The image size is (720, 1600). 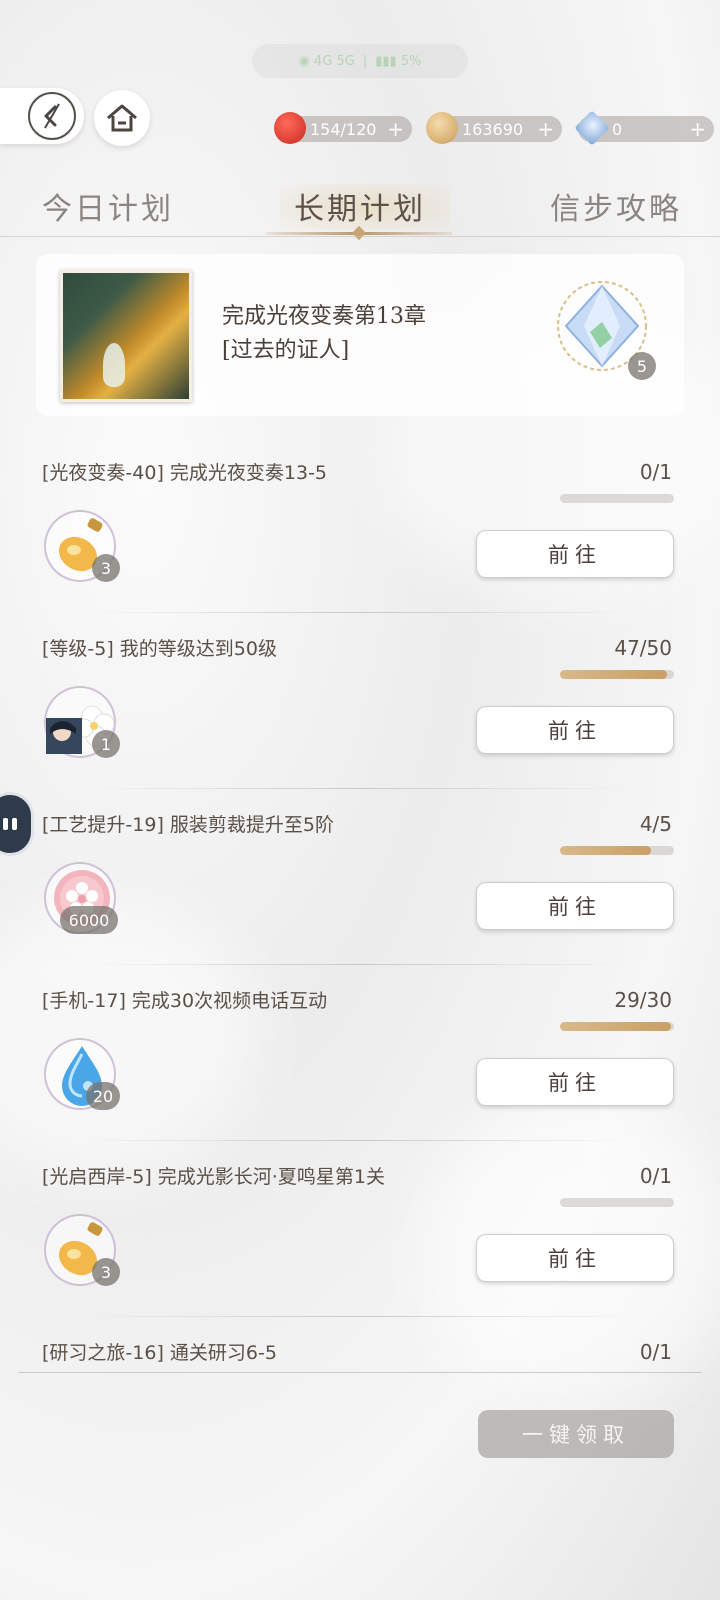 What do you see at coordinates (159, 1353) in the screenshot?
I see `task-label: [研习之旅-16] 通关研习6-5` at bounding box center [159, 1353].